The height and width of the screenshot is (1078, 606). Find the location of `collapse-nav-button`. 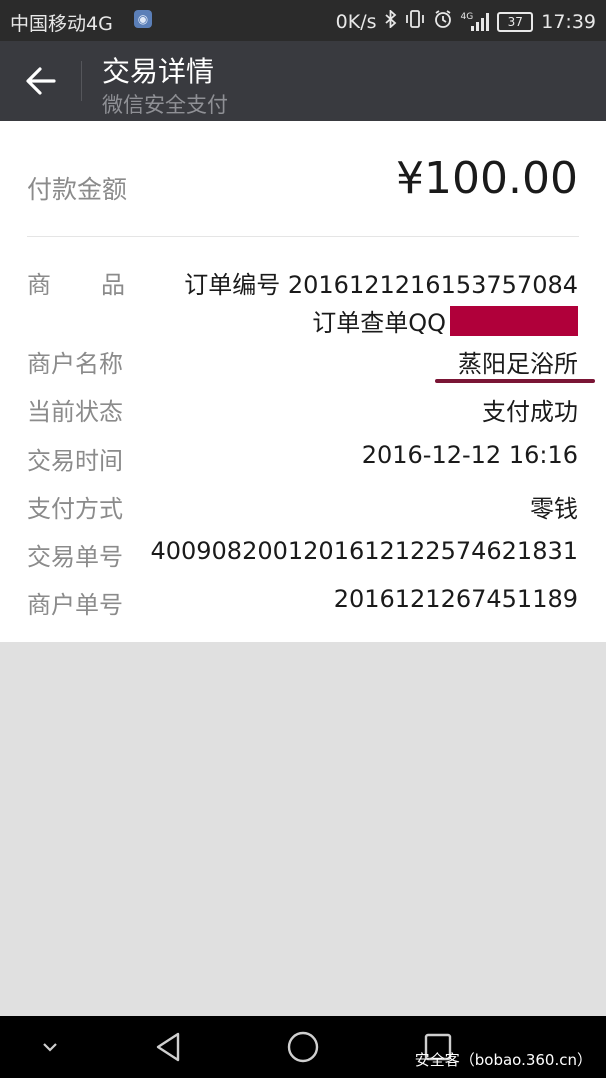

collapse-nav-button is located at coordinates (50, 1047).